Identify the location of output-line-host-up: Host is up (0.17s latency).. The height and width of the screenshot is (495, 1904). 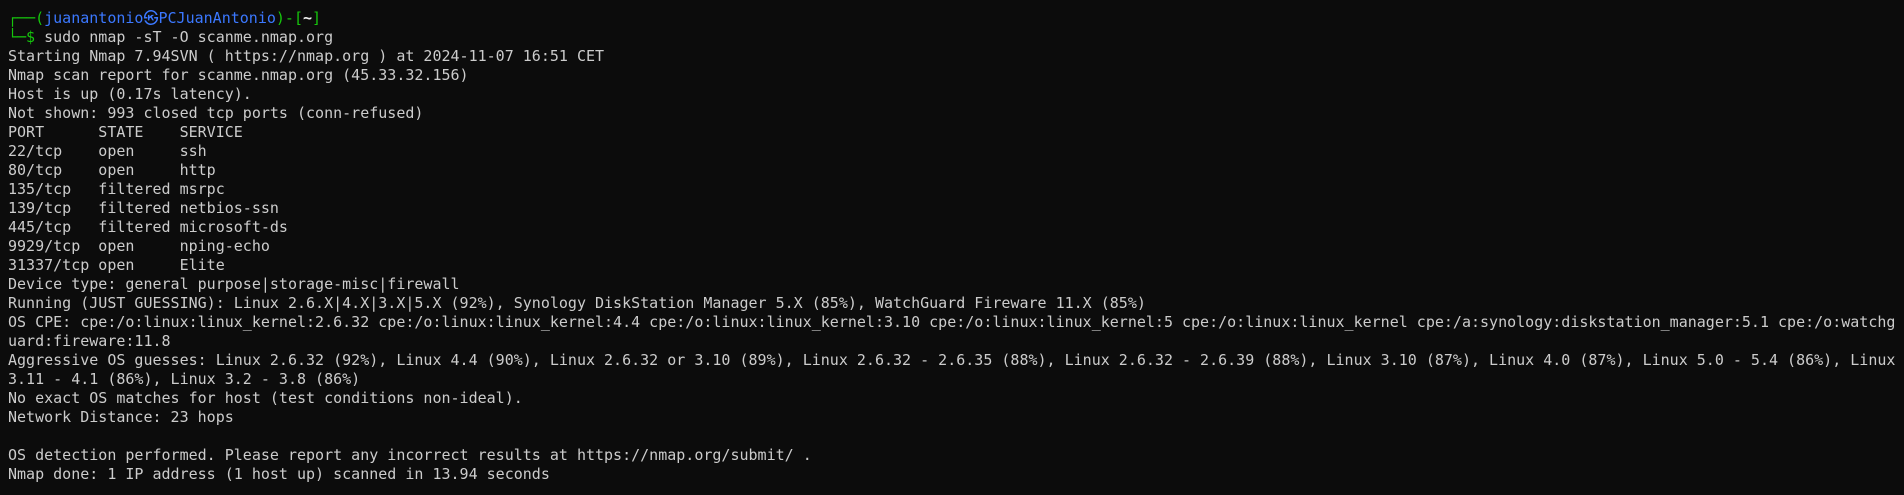
(130, 94).